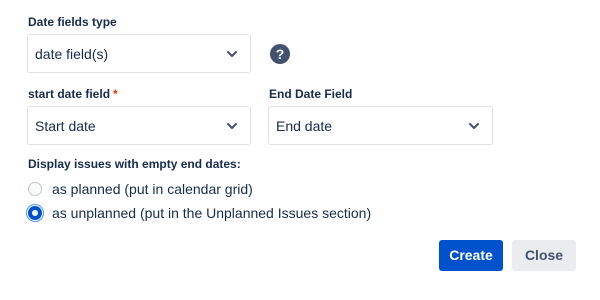  I want to click on start-date-field-label: start date field *, so click(73, 94).